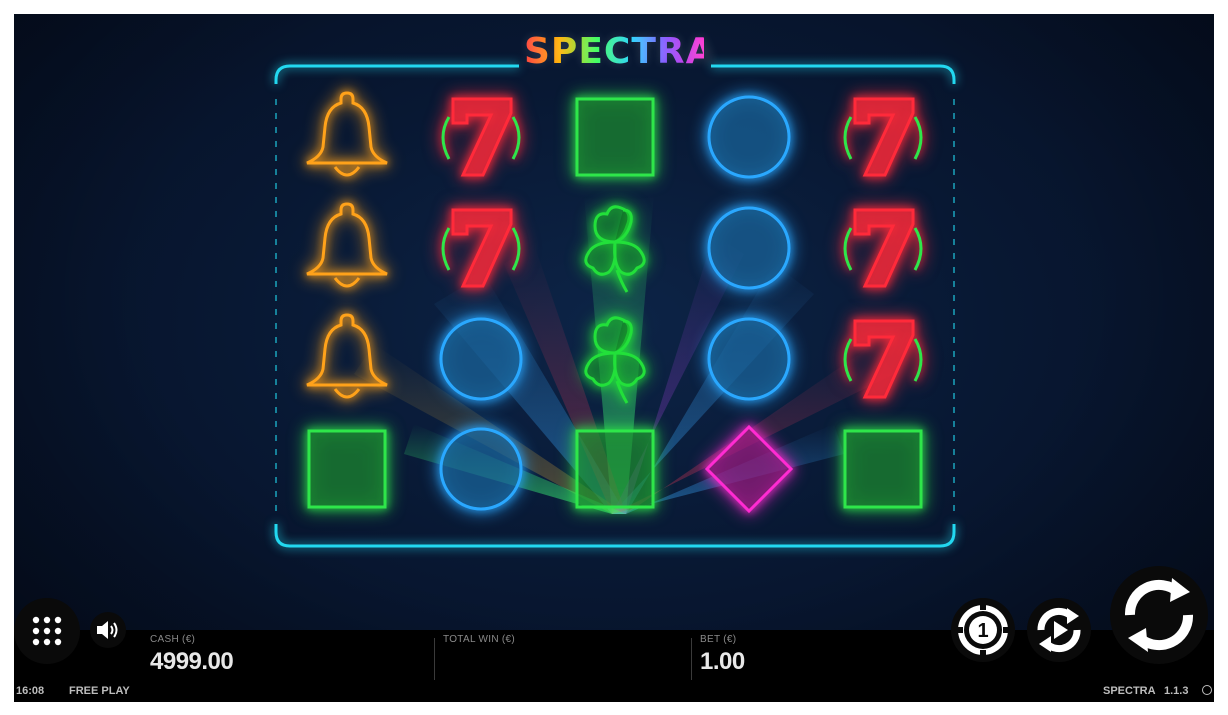  Describe the element at coordinates (173, 639) in the screenshot. I see `cash-label: CASH (€)` at that location.